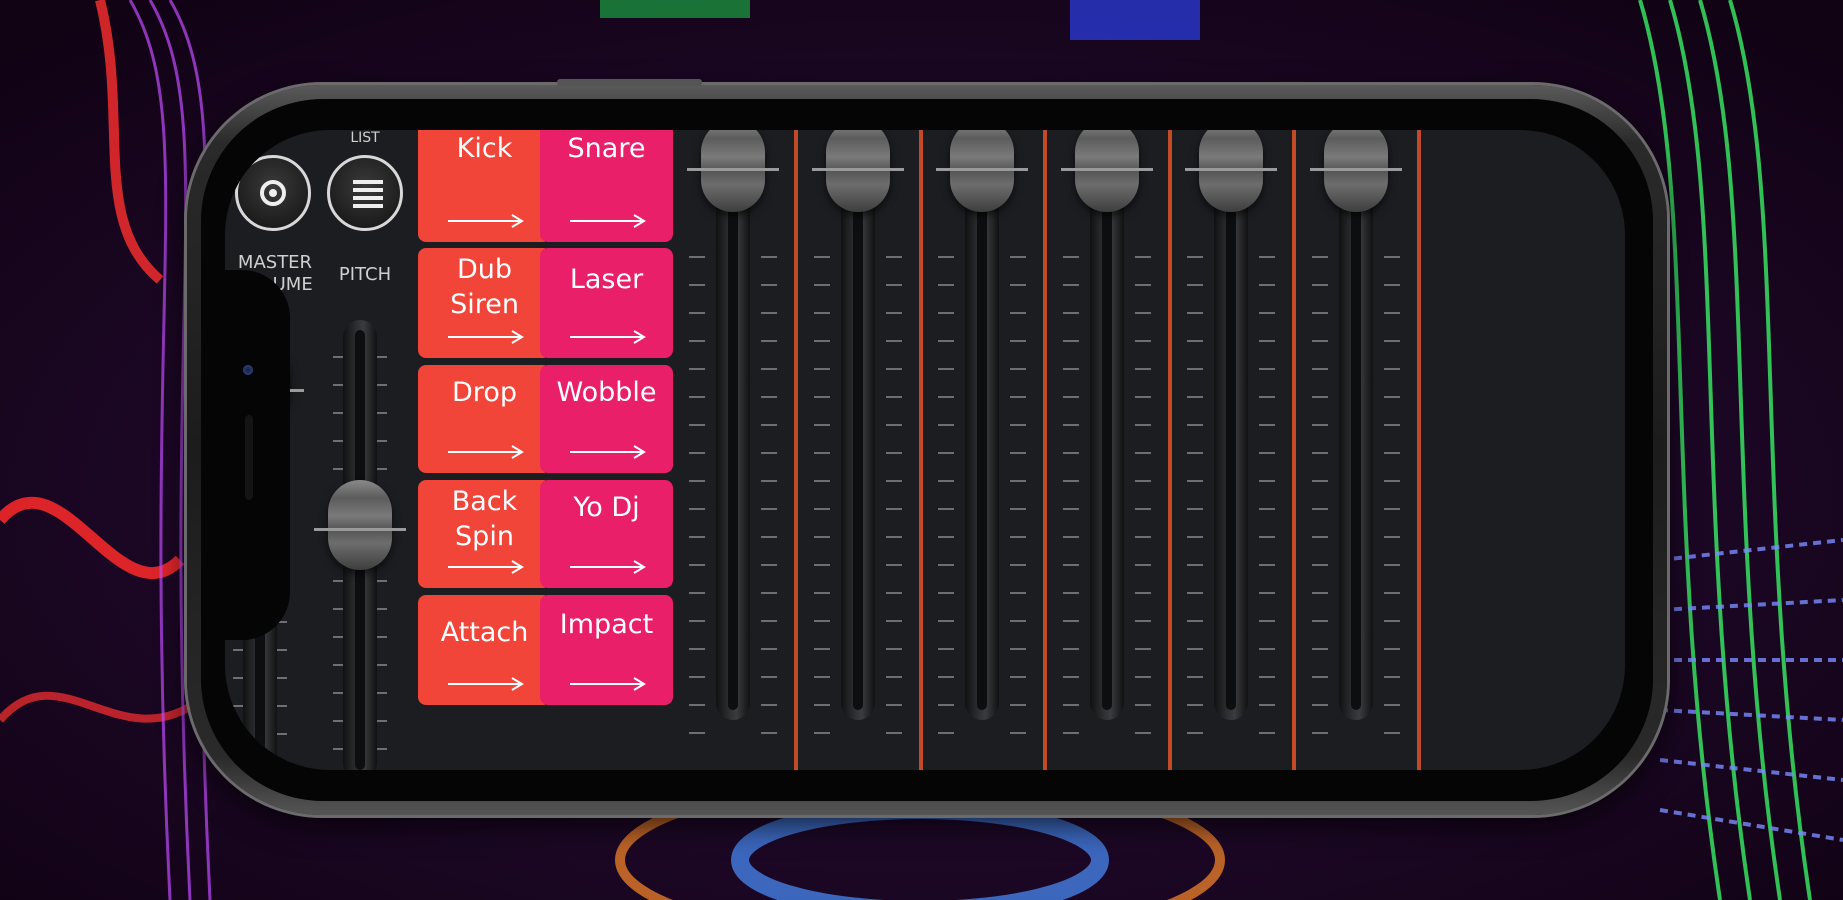 The height and width of the screenshot is (900, 1843). I want to click on pad-drop: Drop, so click(484, 419).